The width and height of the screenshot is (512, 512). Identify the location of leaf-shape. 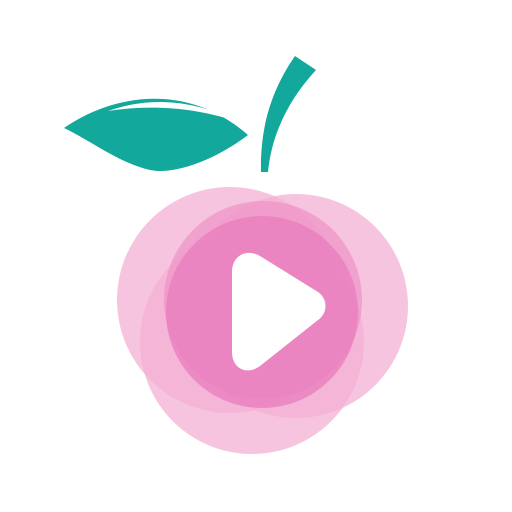
(156, 135).